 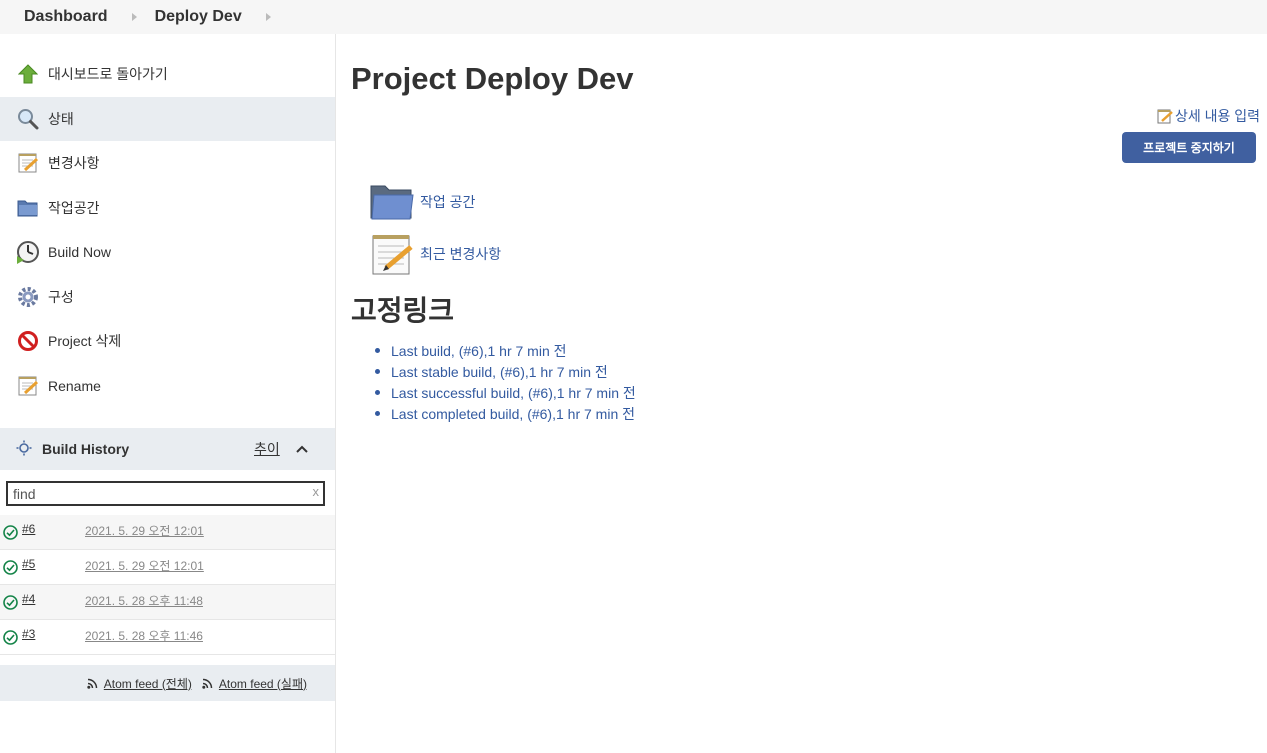 I want to click on sidebar-item-label: 작업공간, so click(x=74, y=207).